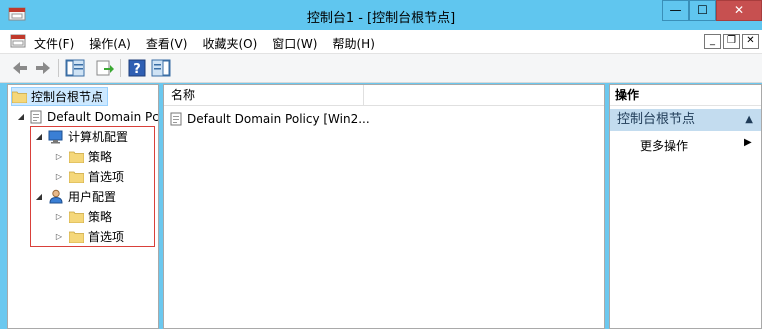  Describe the element at coordinates (731, 41) in the screenshot. I see `mdi-restore-button: ❐` at that location.